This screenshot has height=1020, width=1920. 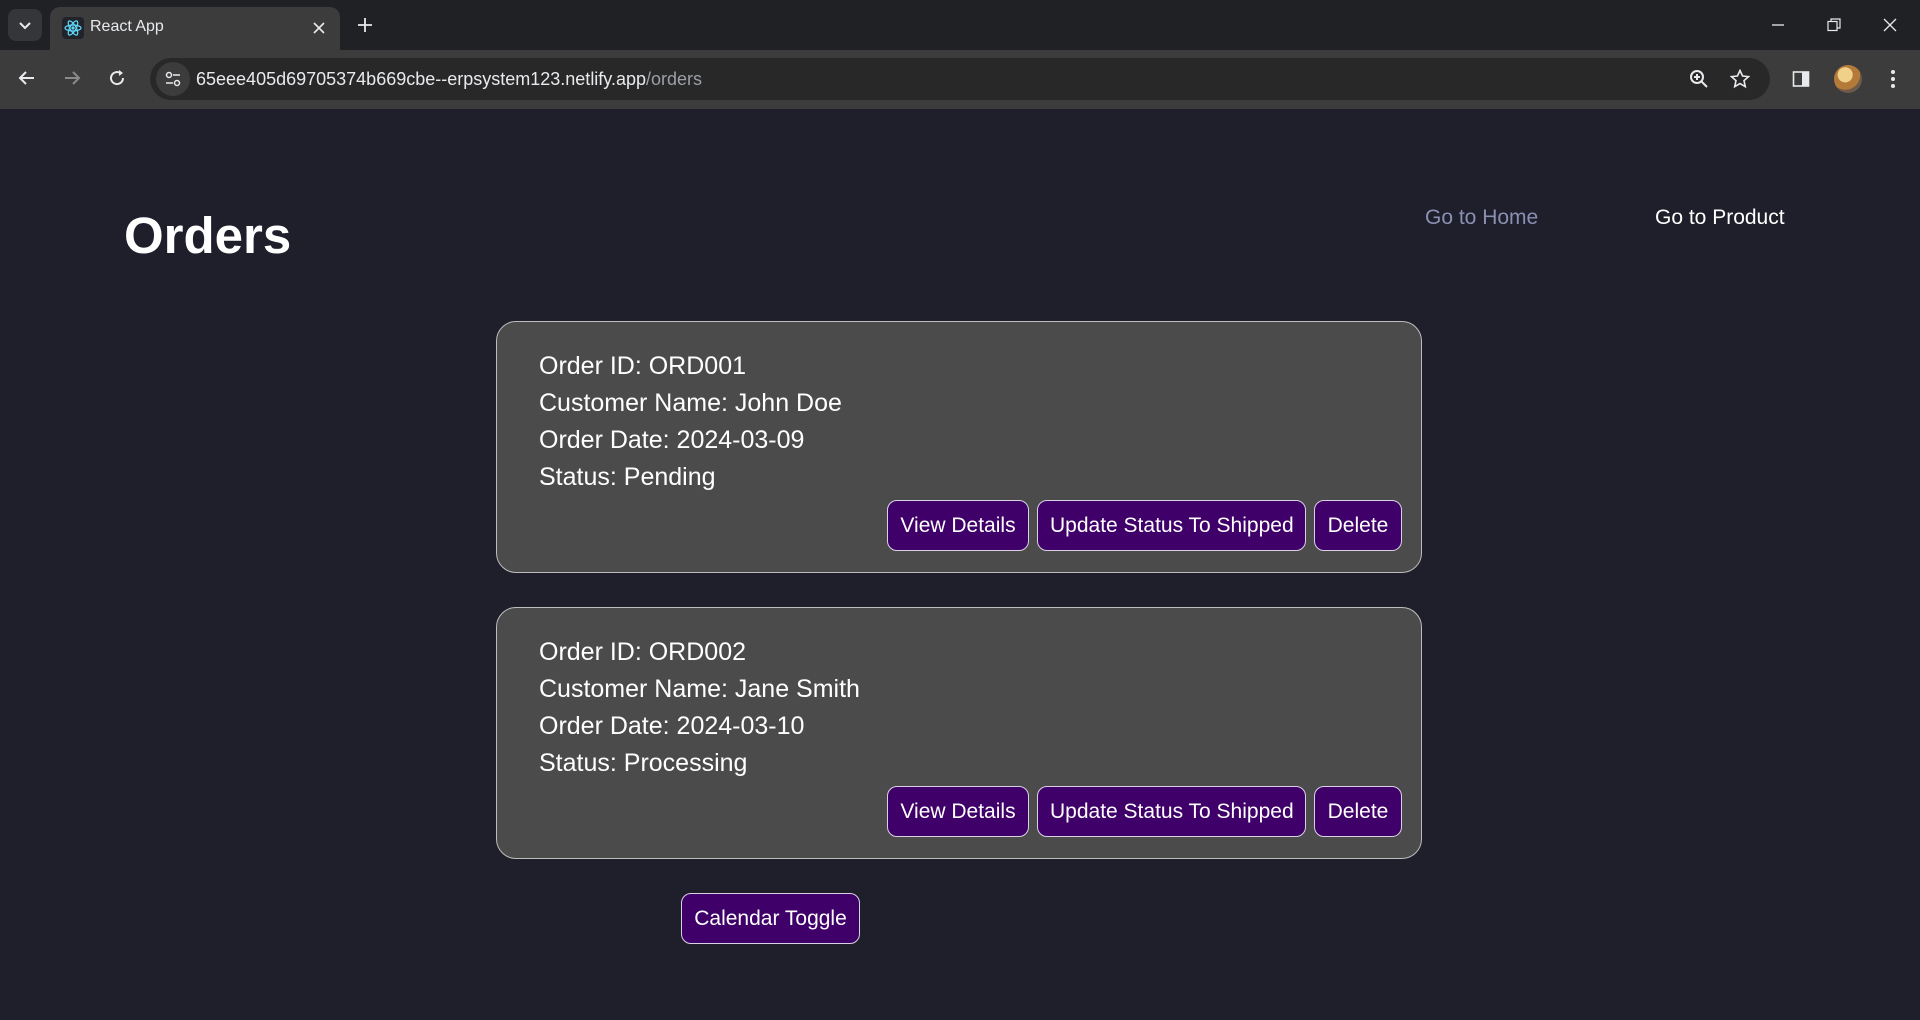 What do you see at coordinates (25, 25) in the screenshot?
I see `tab-search-icon` at bounding box center [25, 25].